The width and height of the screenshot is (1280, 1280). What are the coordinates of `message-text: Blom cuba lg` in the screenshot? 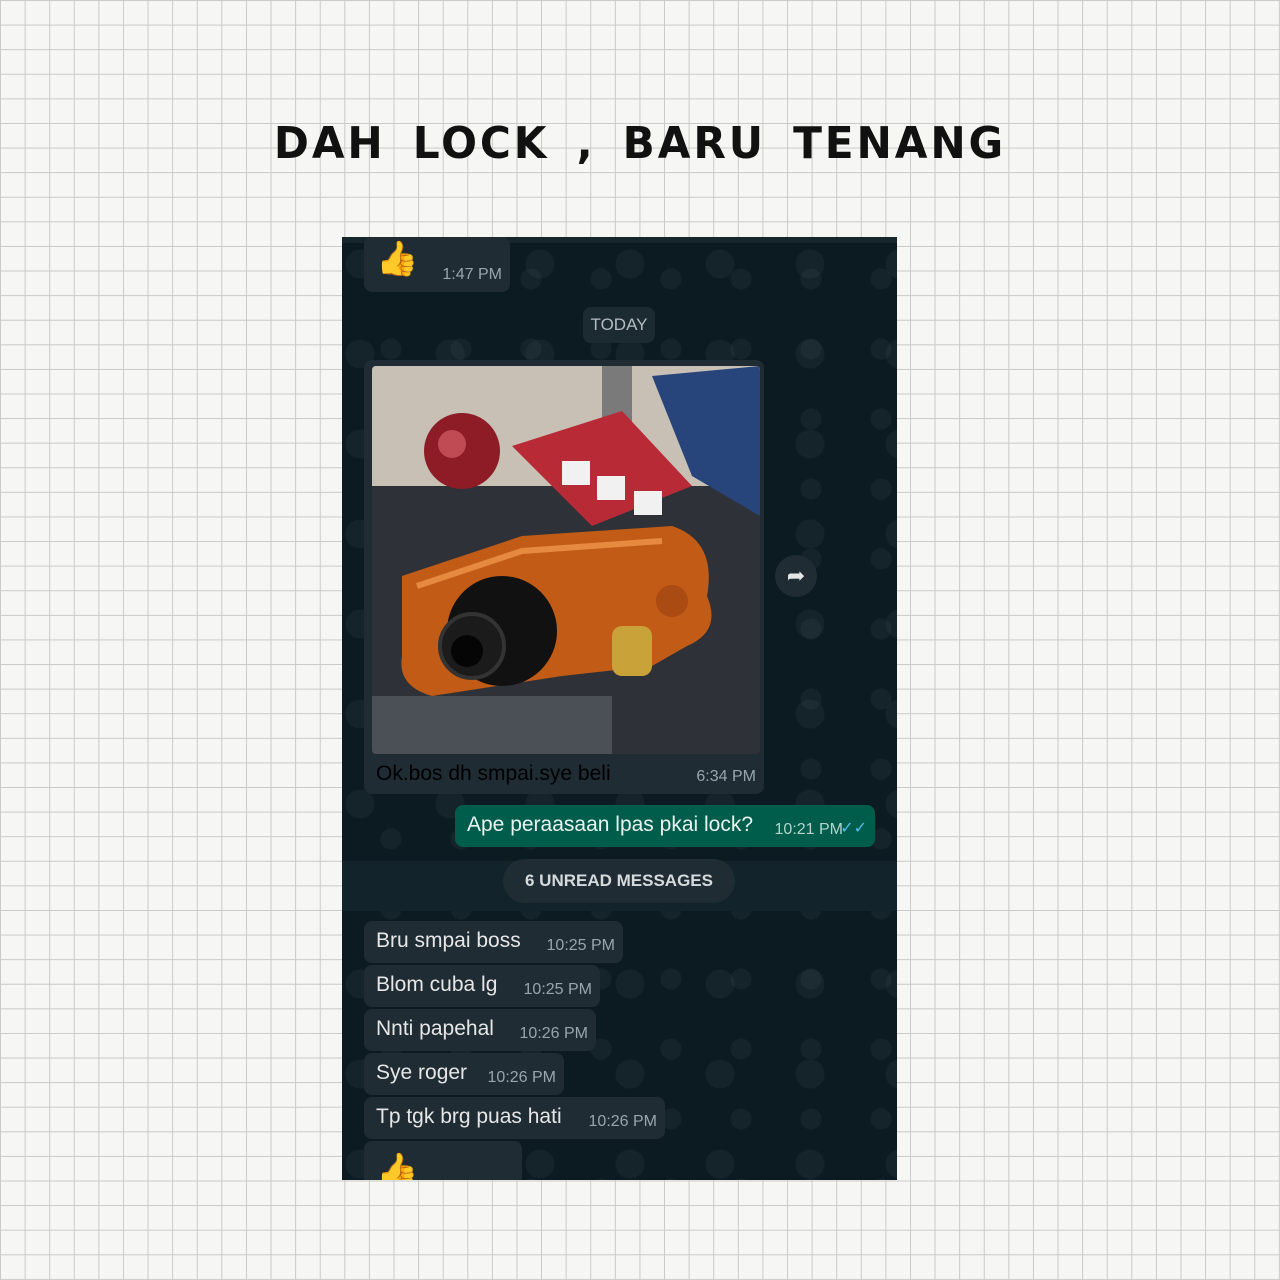 It's located at (437, 984).